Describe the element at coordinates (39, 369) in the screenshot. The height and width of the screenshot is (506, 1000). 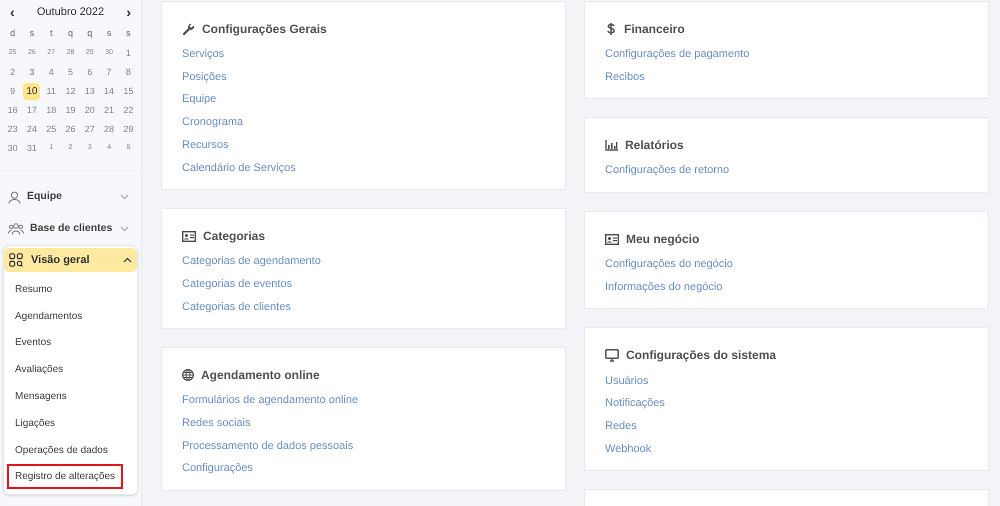
I see `submenu-item: Avaliações` at that location.